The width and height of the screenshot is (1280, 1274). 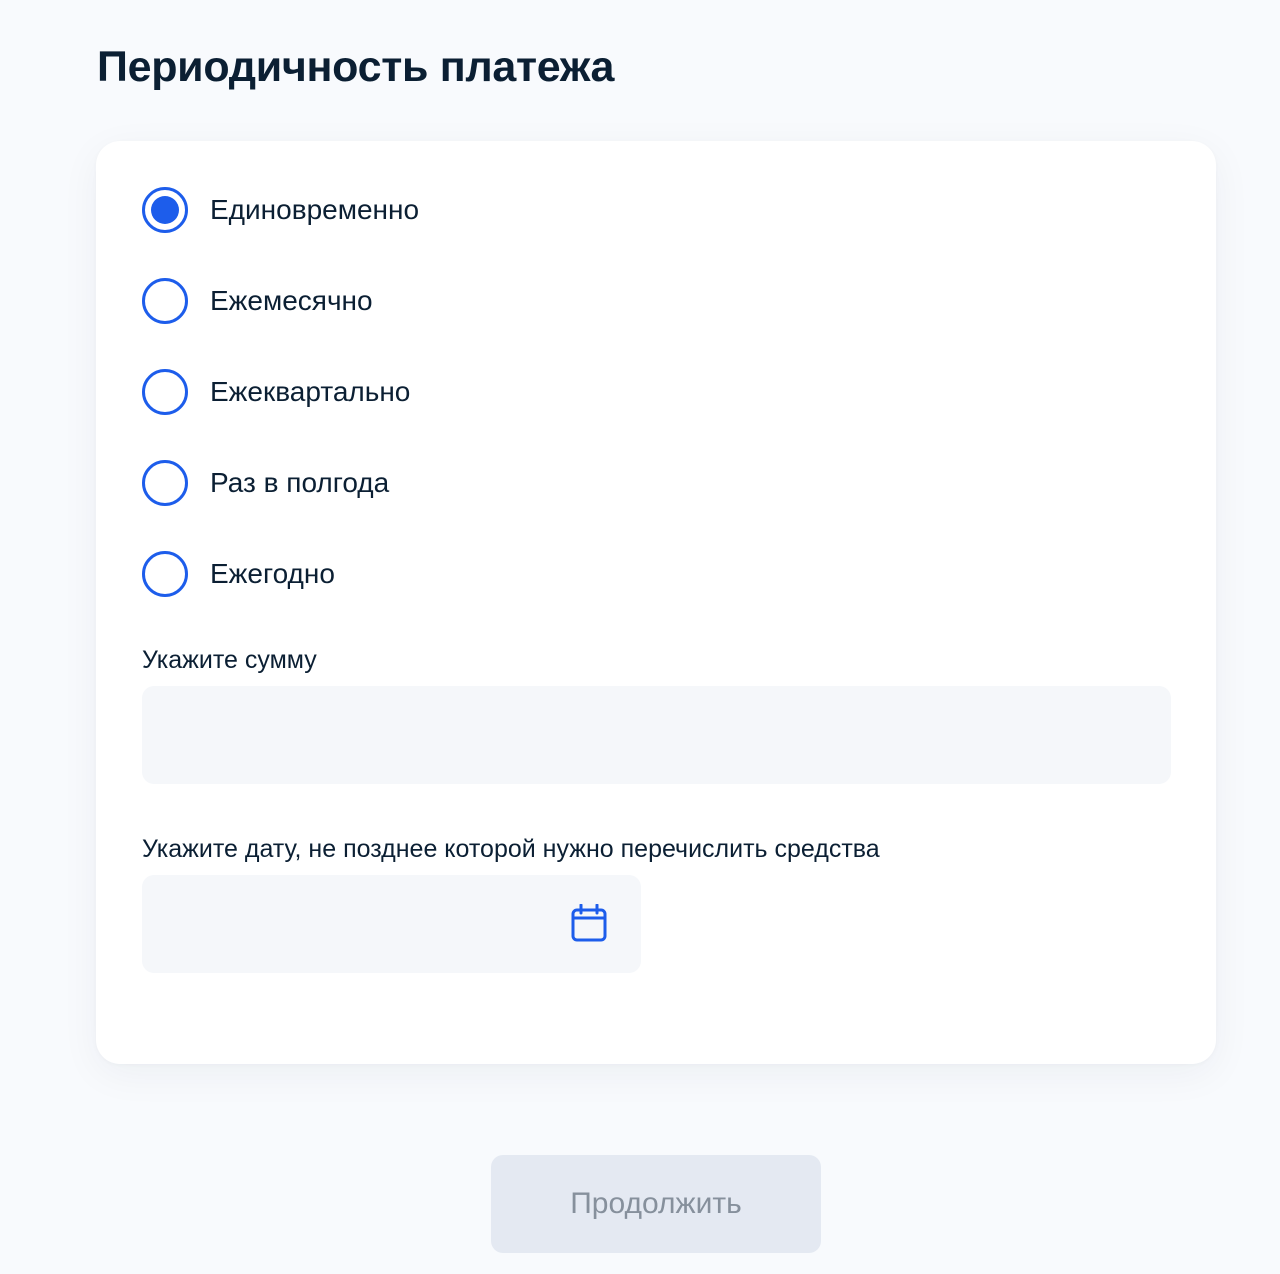 What do you see at coordinates (442, 210) in the screenshot?
I see `radio-option-once: Единовременно` at bounding box center [442, 210].